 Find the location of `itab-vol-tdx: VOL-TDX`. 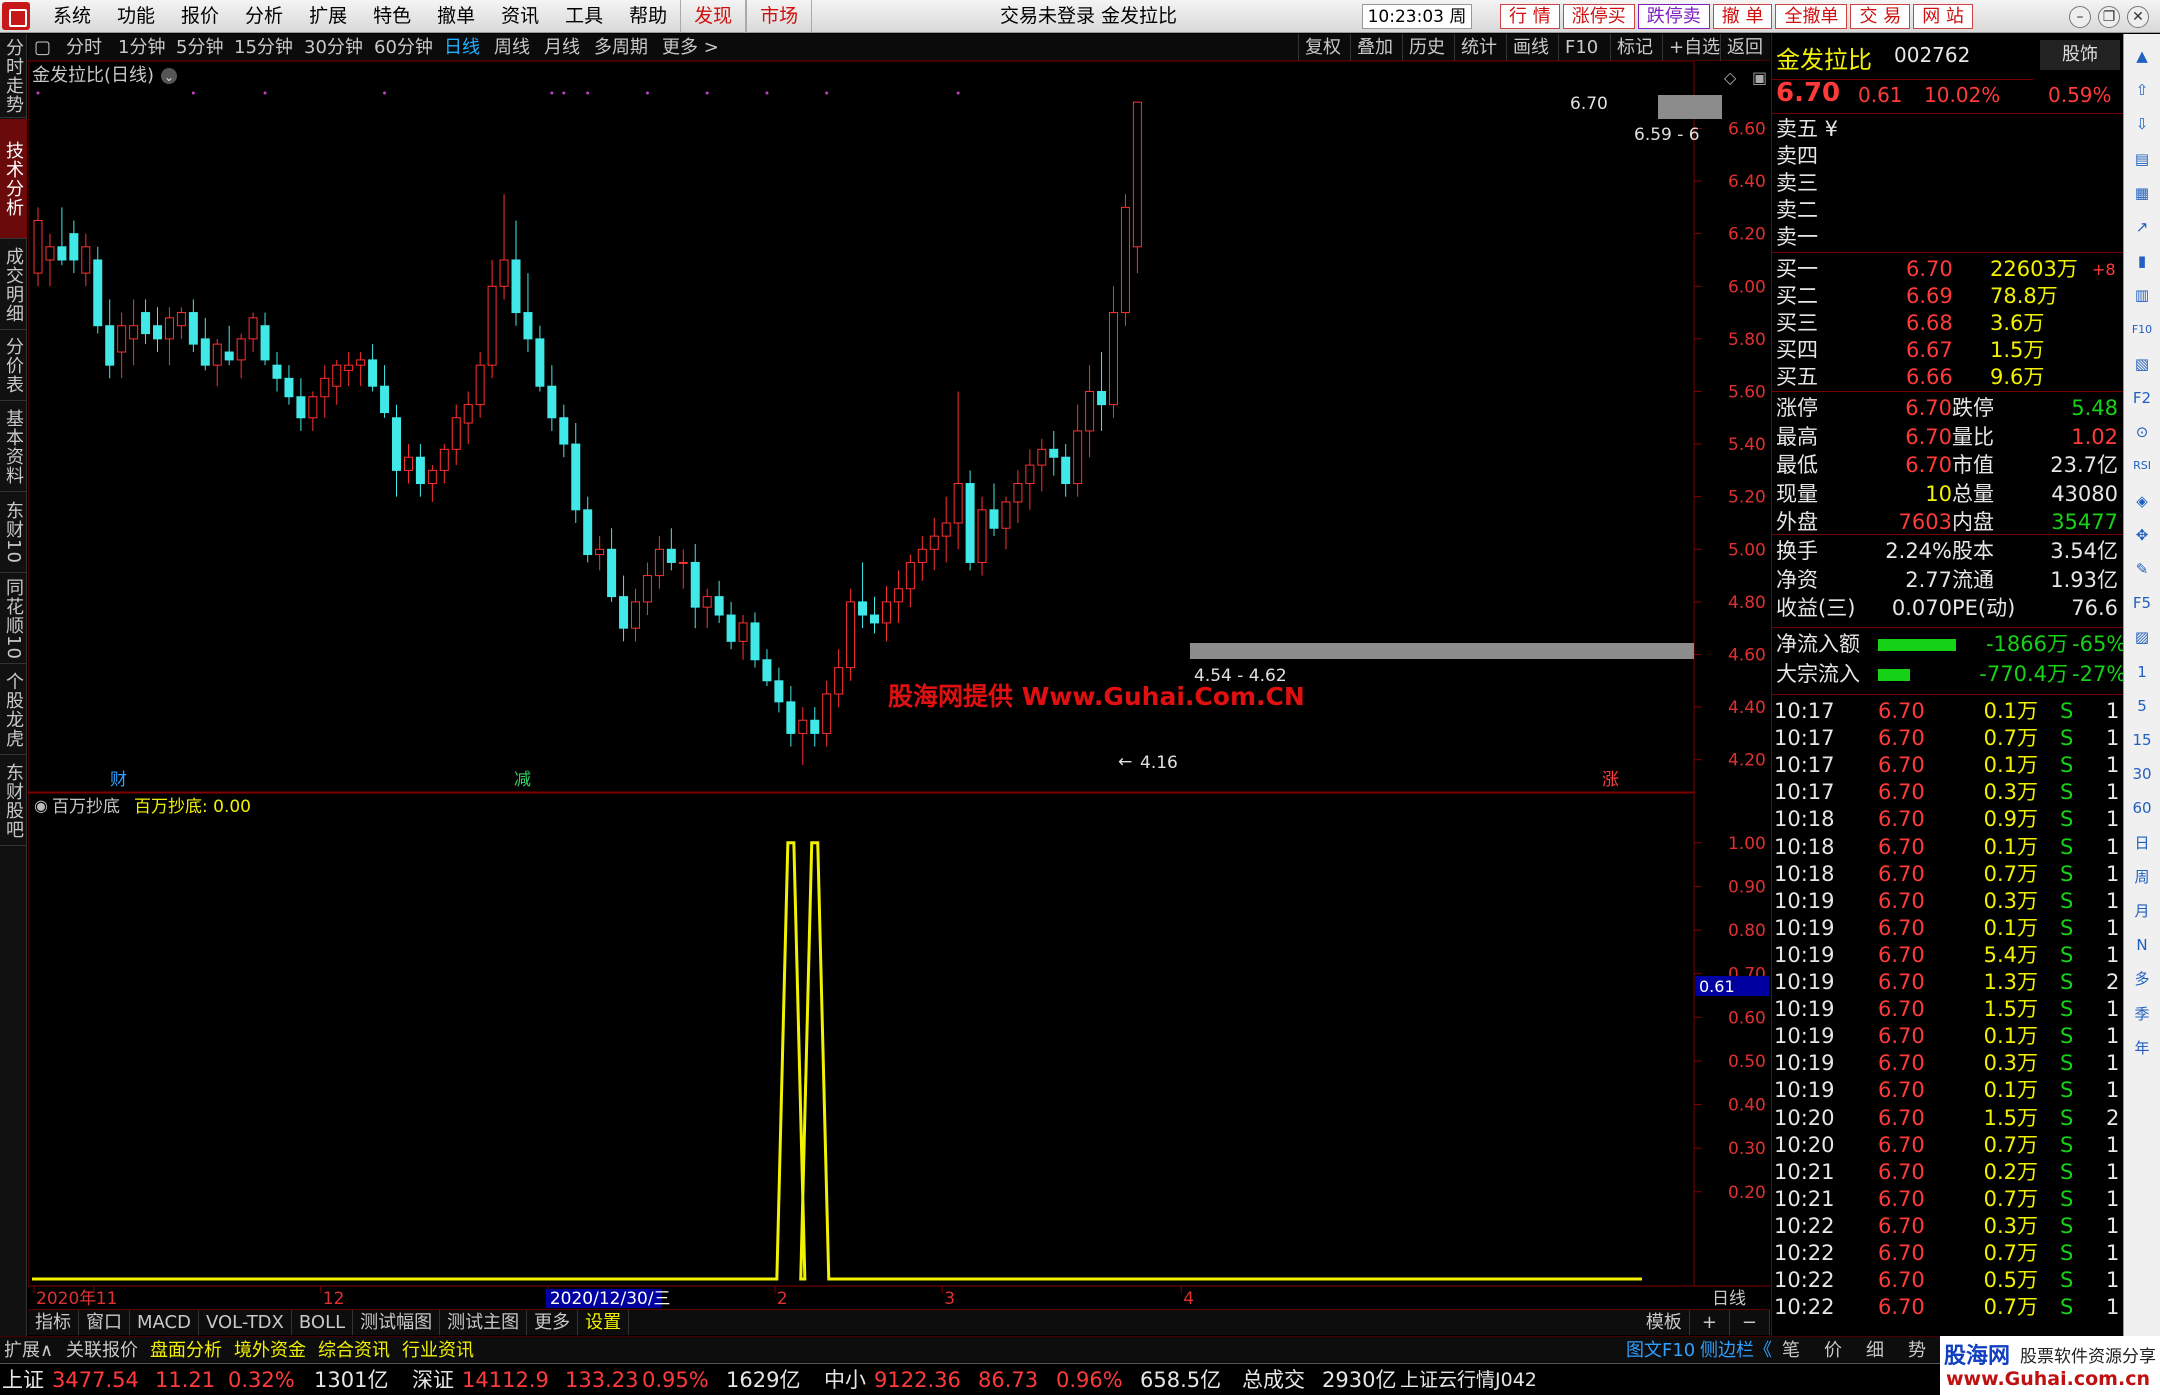

itab-vol-tdx: VOL-TDX is located at coordinates (245, 1322).